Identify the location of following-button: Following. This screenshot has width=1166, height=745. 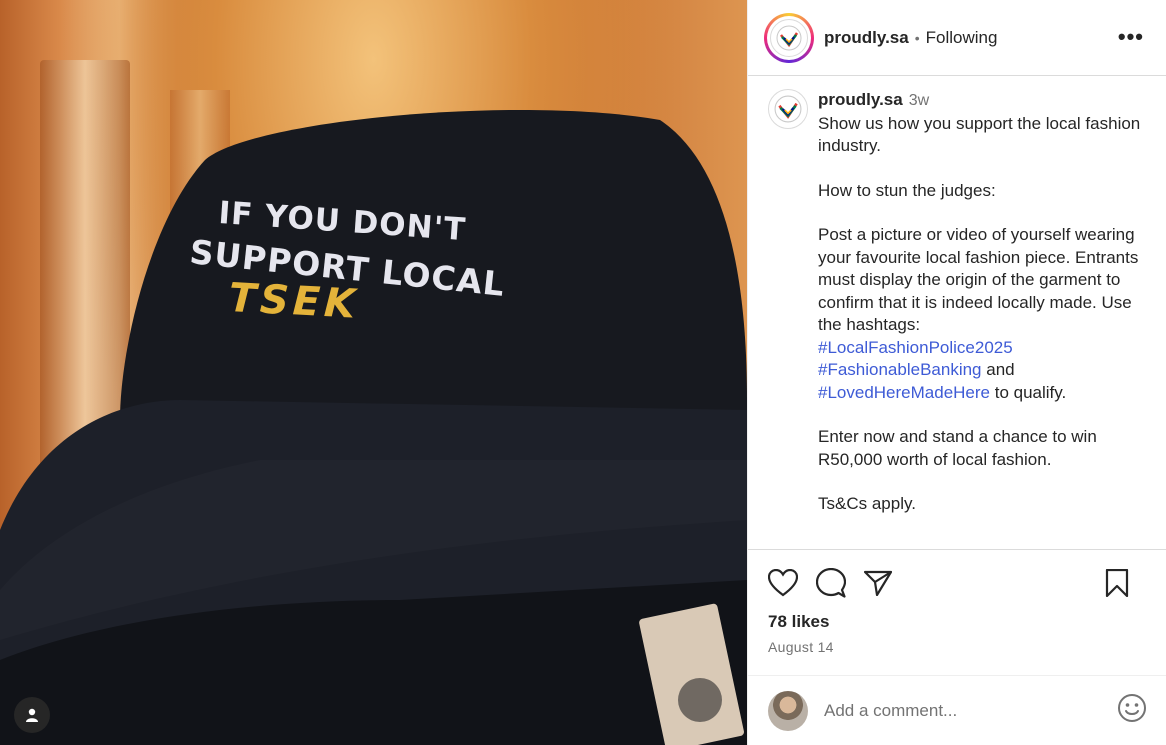
(962, 38).